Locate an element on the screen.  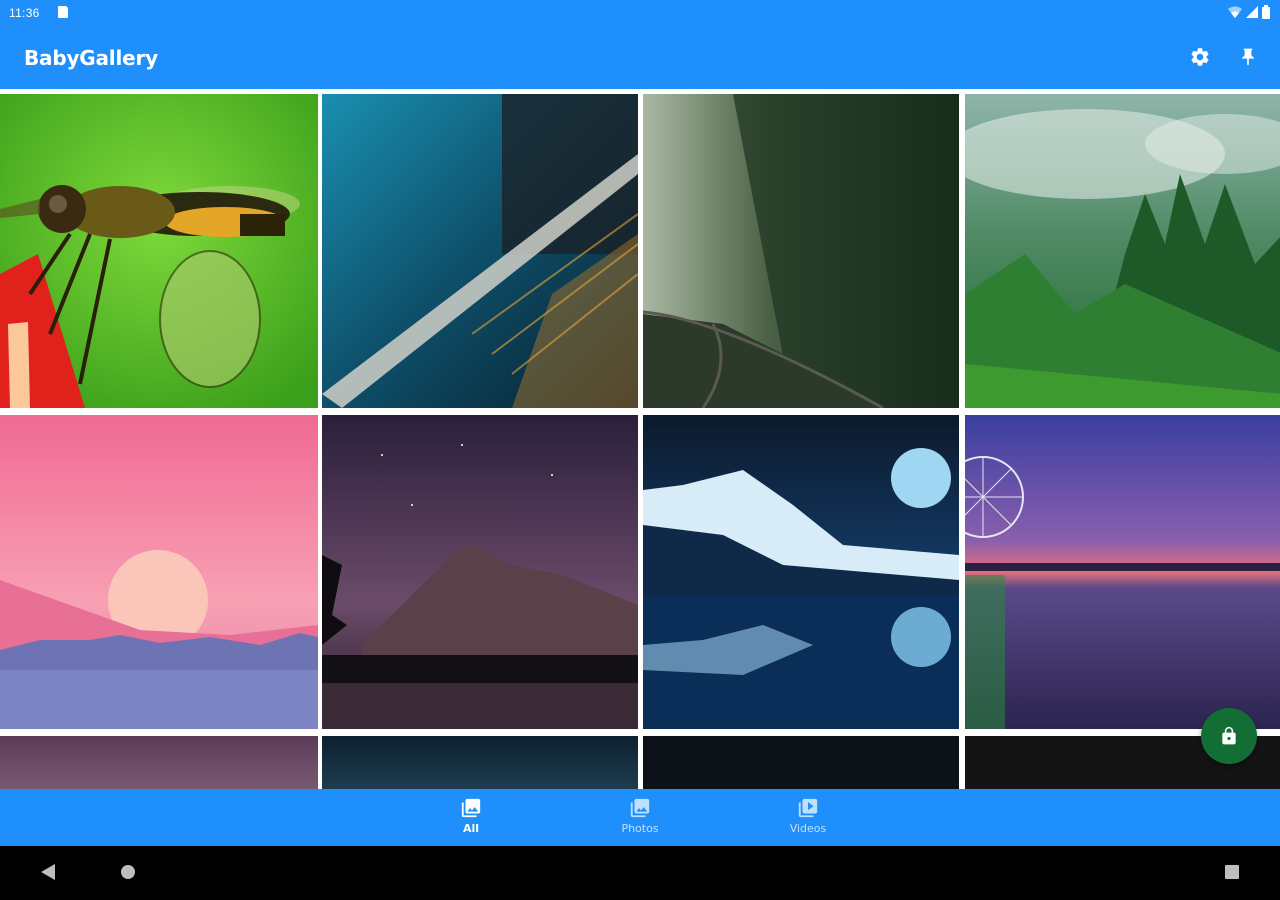
pin-button is located at coordinates (1248, 57).